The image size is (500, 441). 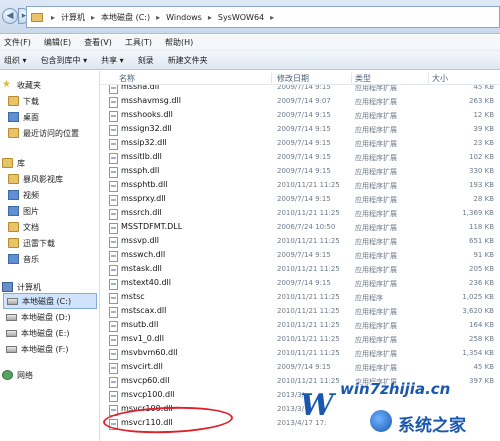 I want to click on file-row: msshavmsg.dll 2009/7/14 9:07 应用程序扩展 263 KB, so click(x=300, y=102).